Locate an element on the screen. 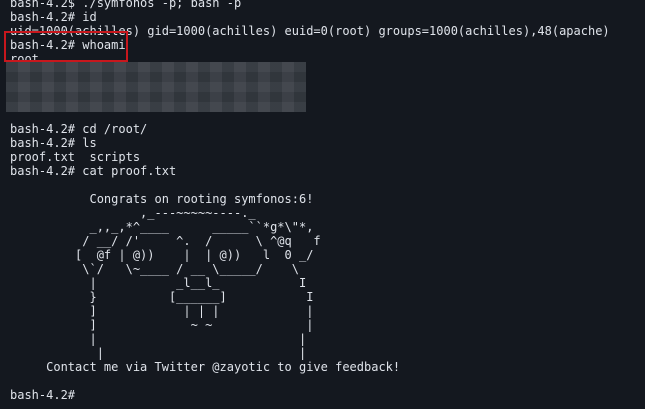 This screenshot has width=645, height=409. terminal-line: proof.txt scripts is located at coordinates (75, 157).